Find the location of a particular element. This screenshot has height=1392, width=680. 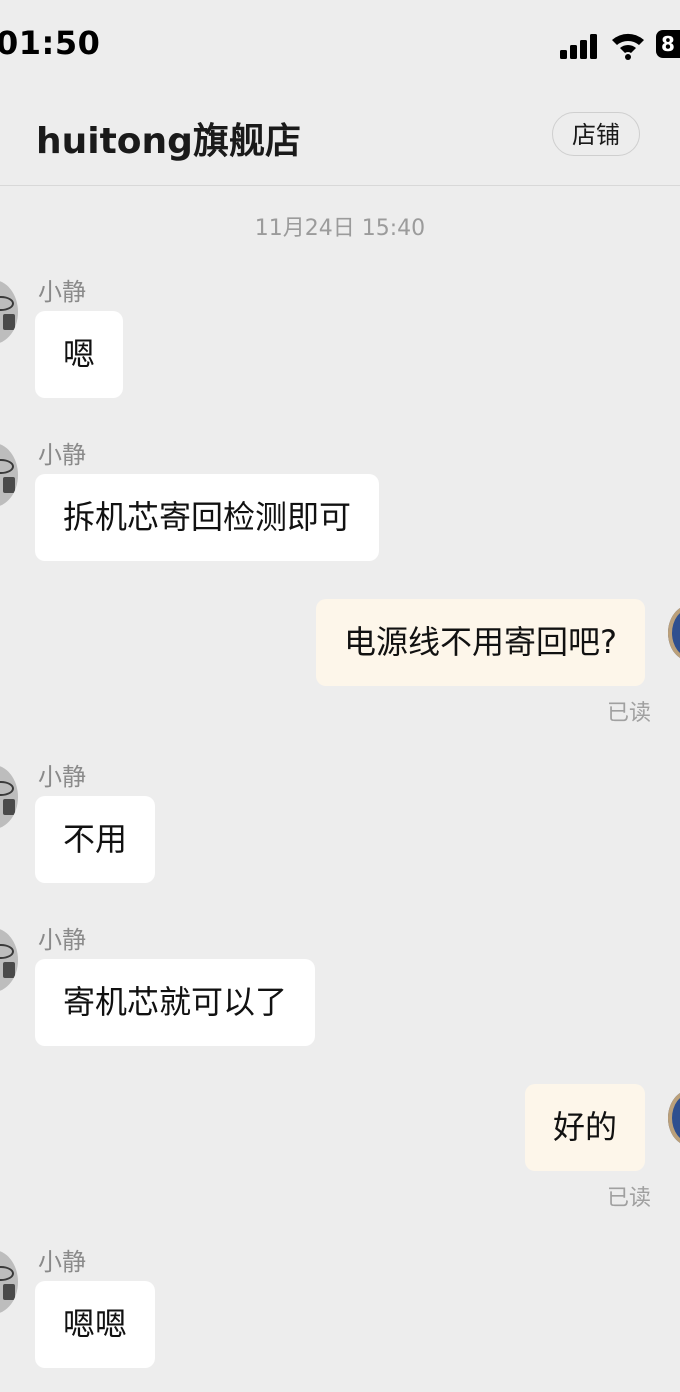

message-bubble-outgoing: 电源线不用寄回吧? is located at coordinates (480, 642).